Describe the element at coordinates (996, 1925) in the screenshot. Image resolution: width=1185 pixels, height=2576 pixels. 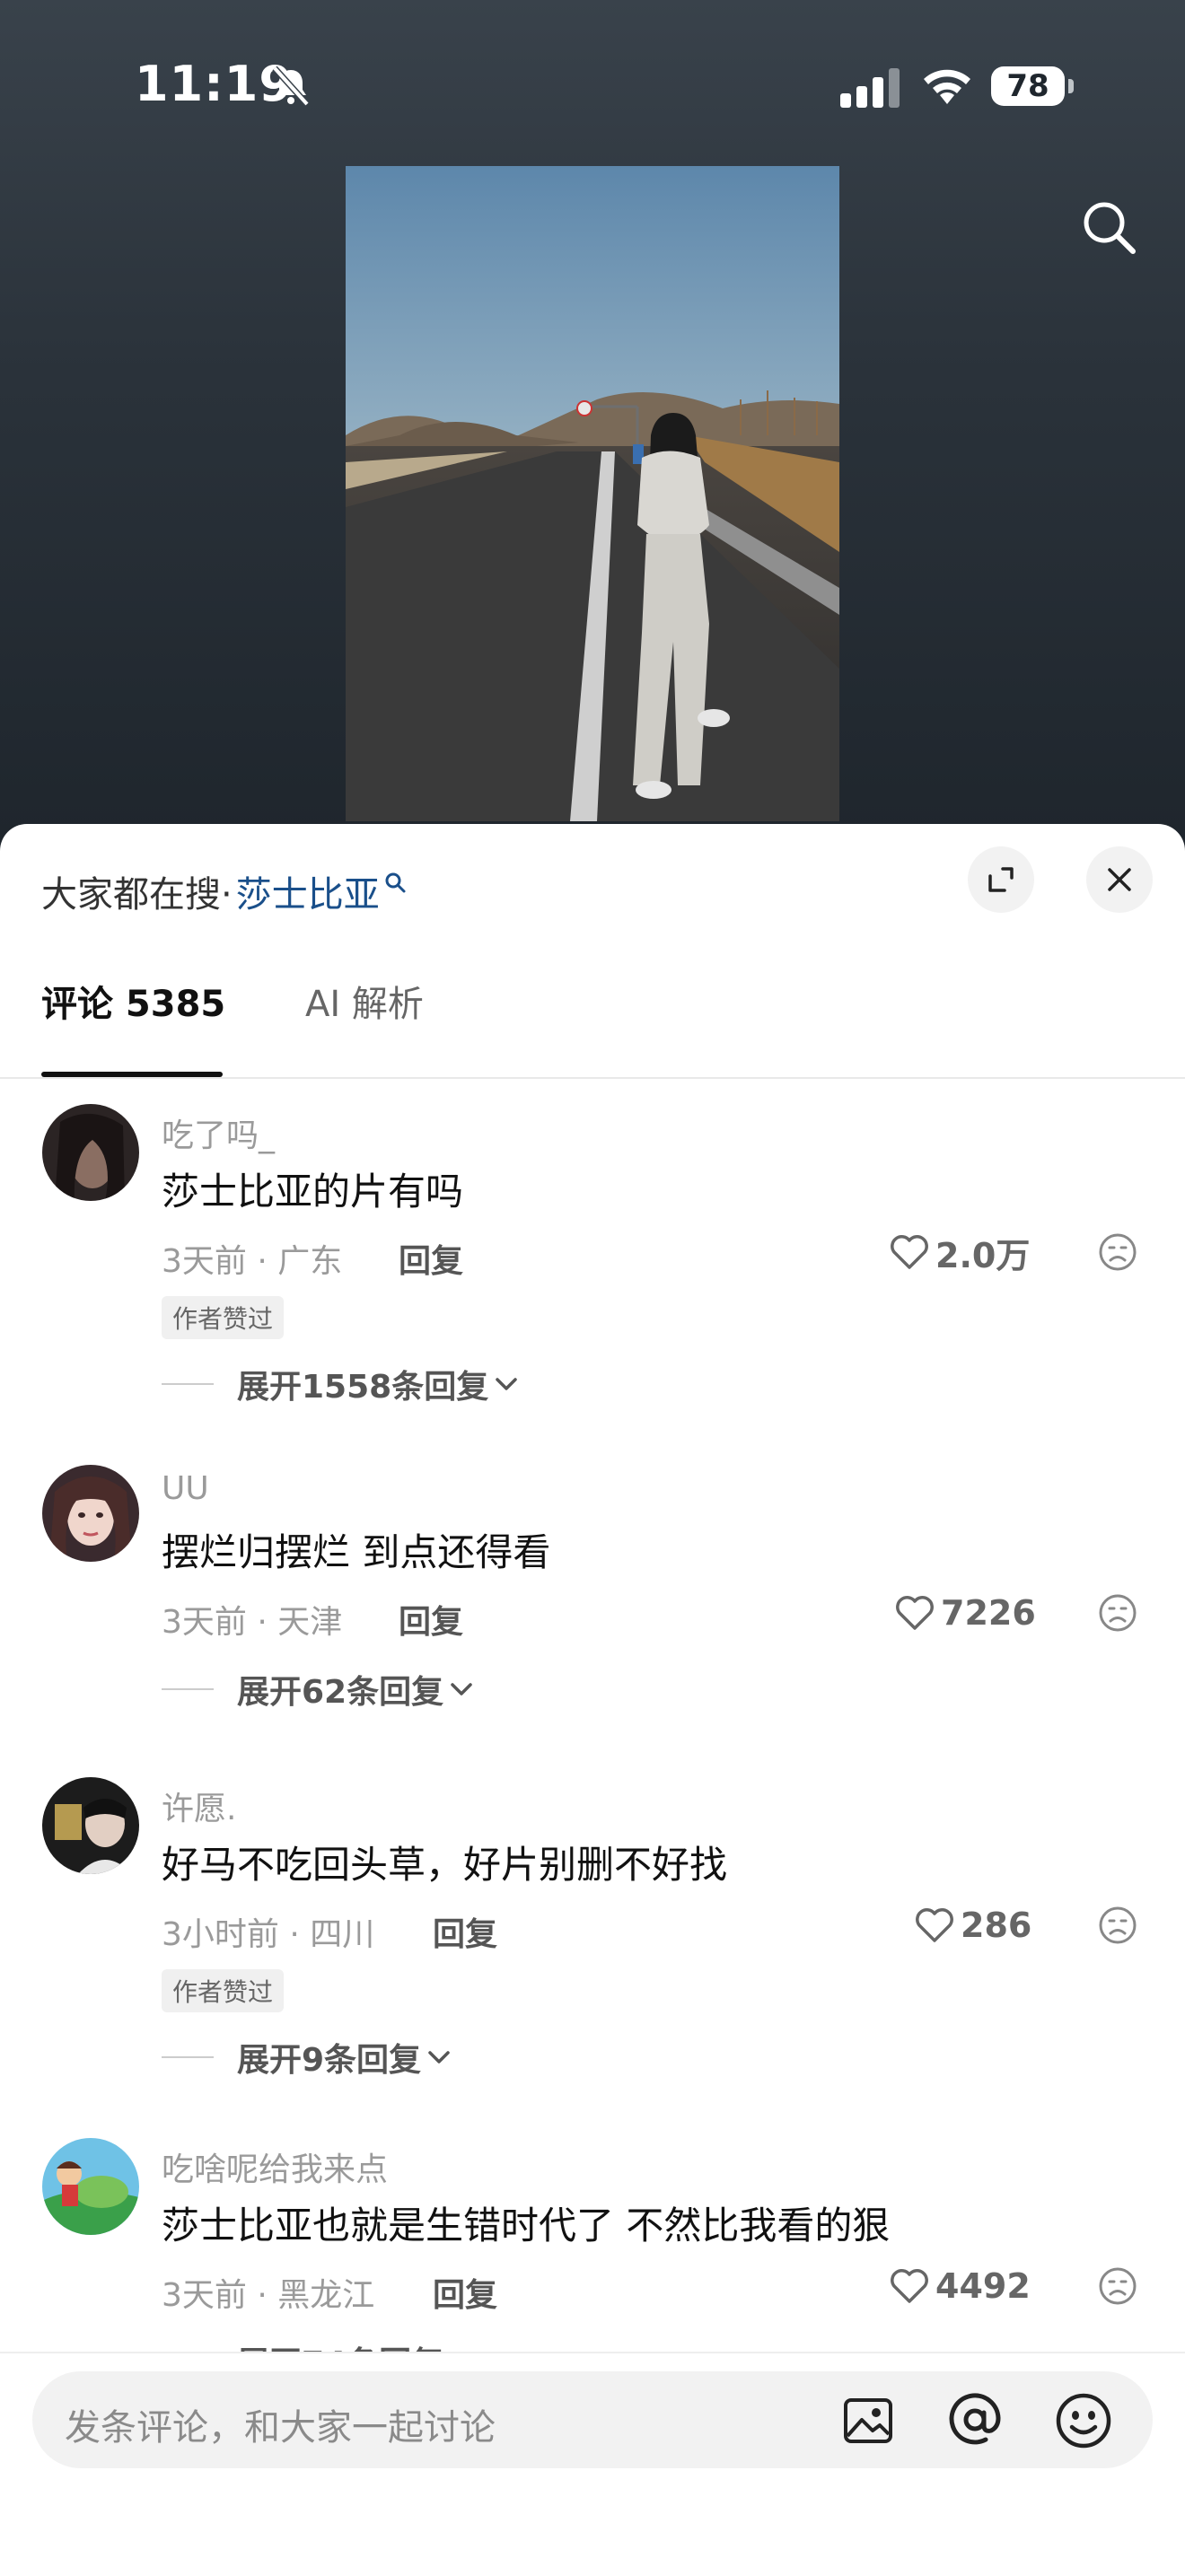
I see `like-count: 286` at that location.